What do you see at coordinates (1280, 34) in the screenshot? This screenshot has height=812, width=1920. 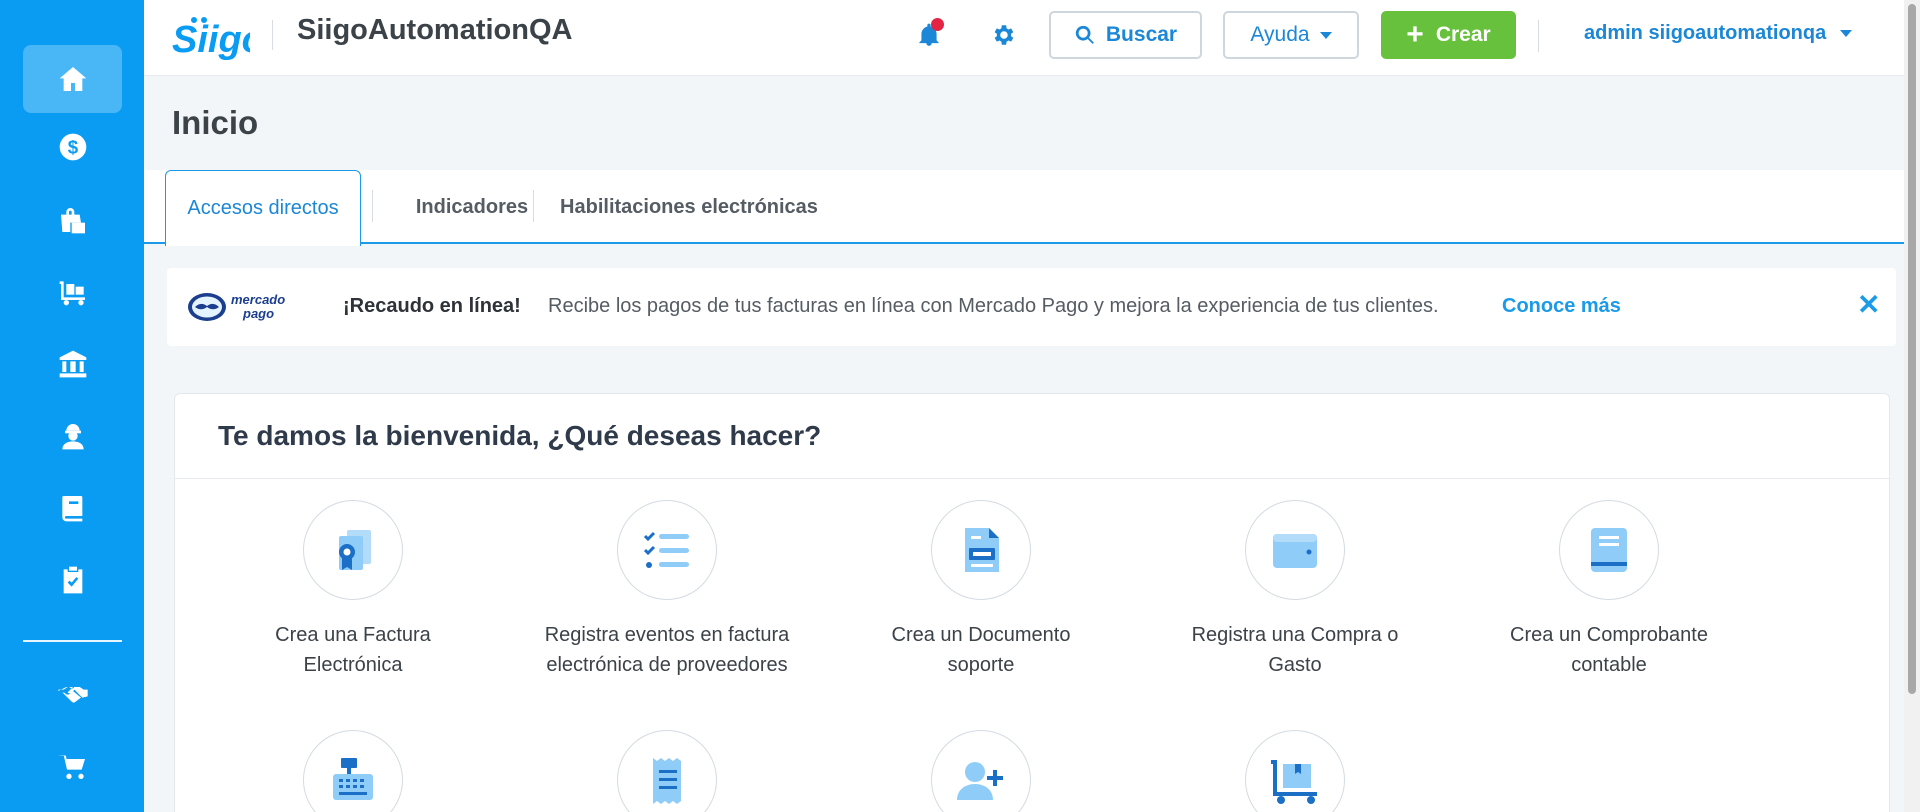 I see `help-label: Ayuda` at bounding box center [1280, 34].